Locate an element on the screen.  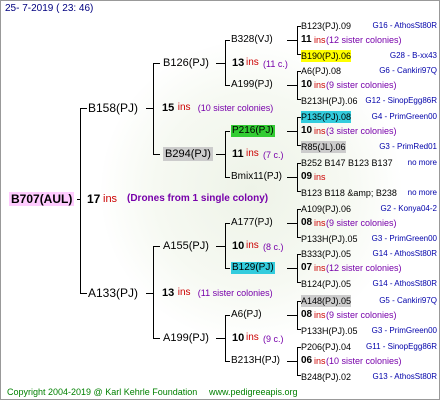
ancestor-bottom-line: G28 - B-xx43 is located at coordinates (413, 55).